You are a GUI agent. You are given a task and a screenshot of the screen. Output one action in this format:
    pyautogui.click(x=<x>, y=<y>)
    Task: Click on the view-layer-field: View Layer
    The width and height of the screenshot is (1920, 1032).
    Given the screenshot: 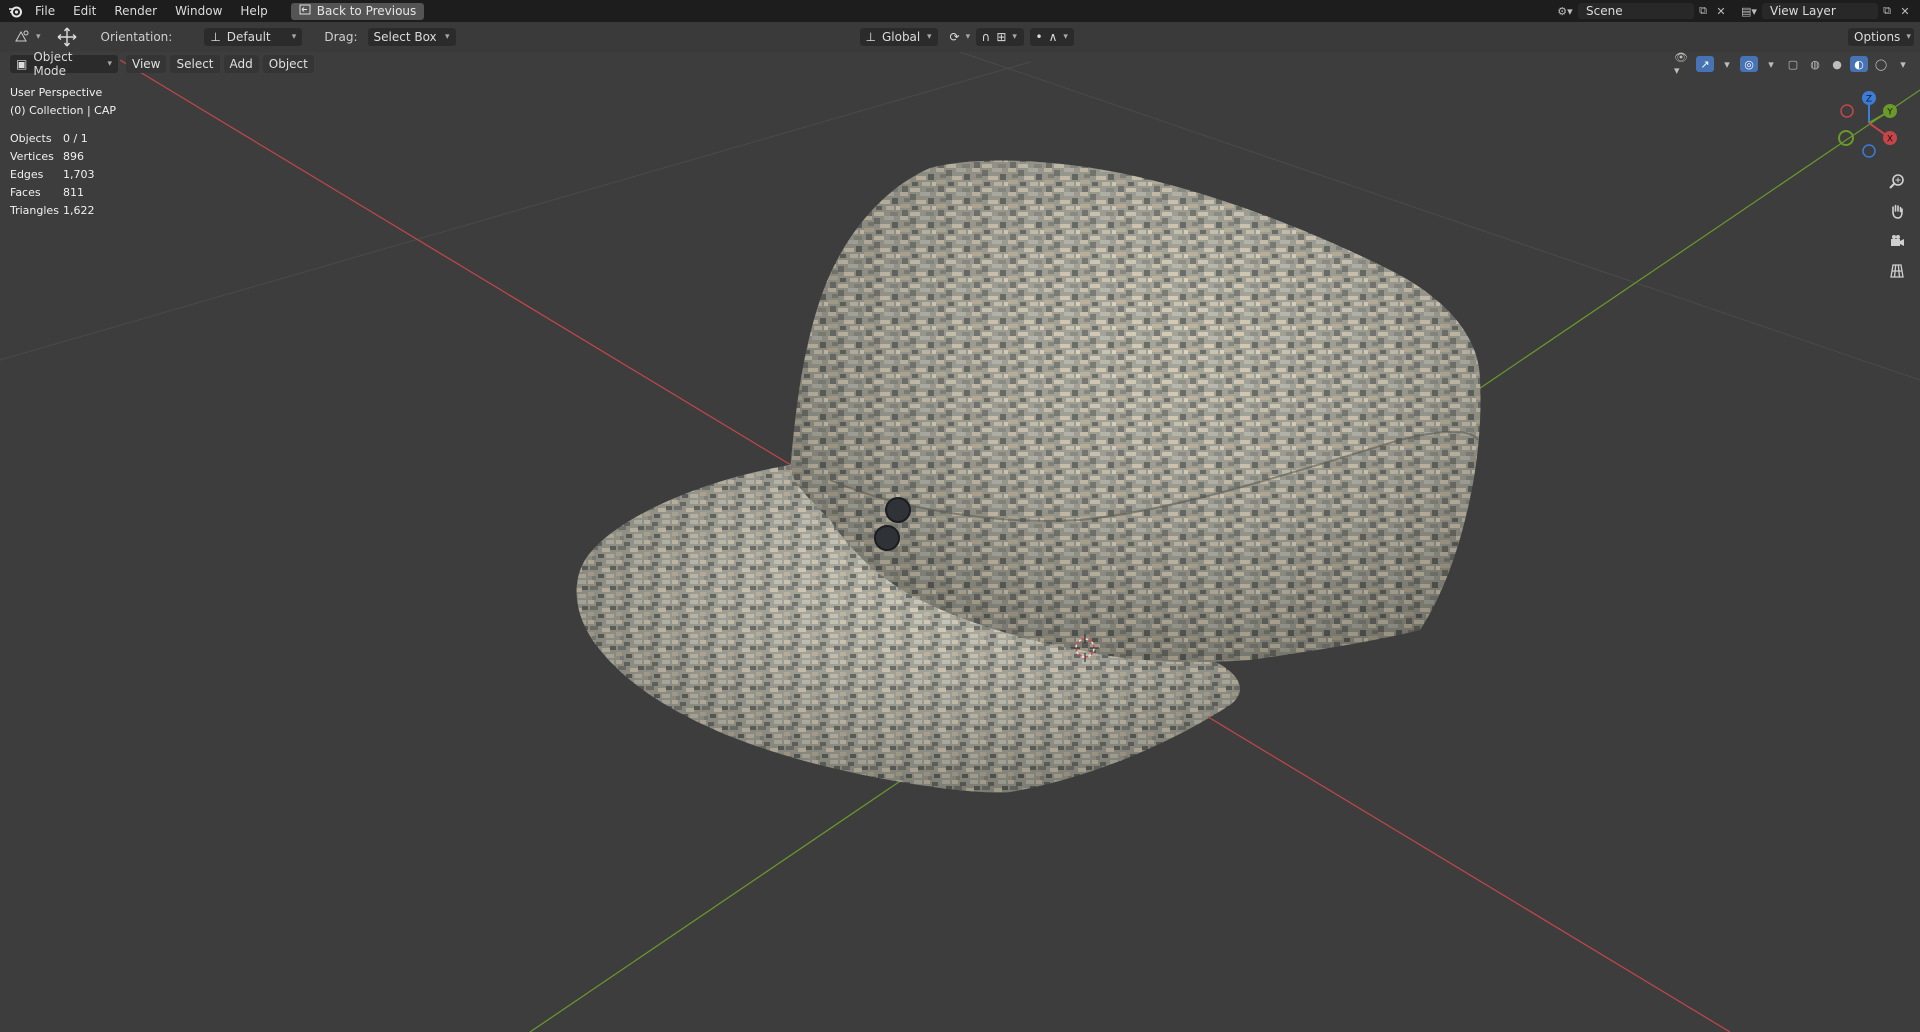 What is the action you would take?
    pyautogui.click(x=1820, y=11)
    